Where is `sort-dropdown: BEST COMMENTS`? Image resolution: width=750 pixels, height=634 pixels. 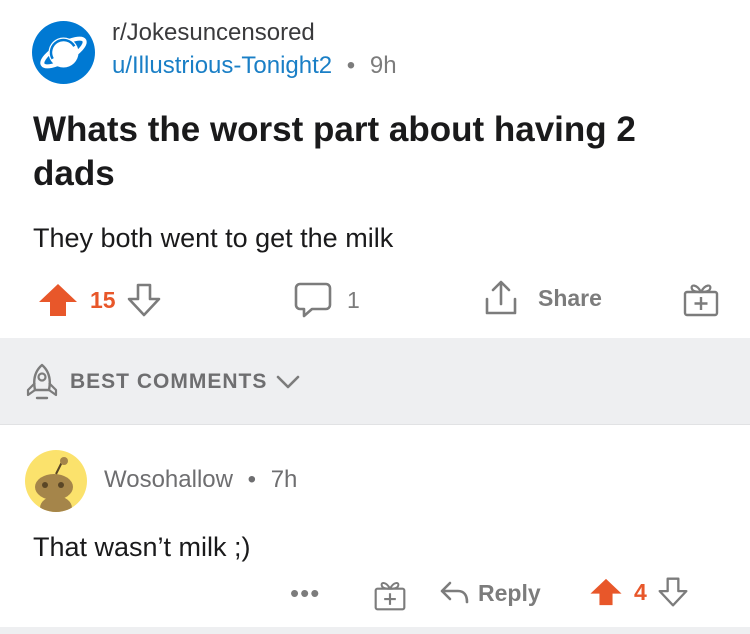
sort-dropdown: BEST COMMENTS is located at coordinates (162, 382).